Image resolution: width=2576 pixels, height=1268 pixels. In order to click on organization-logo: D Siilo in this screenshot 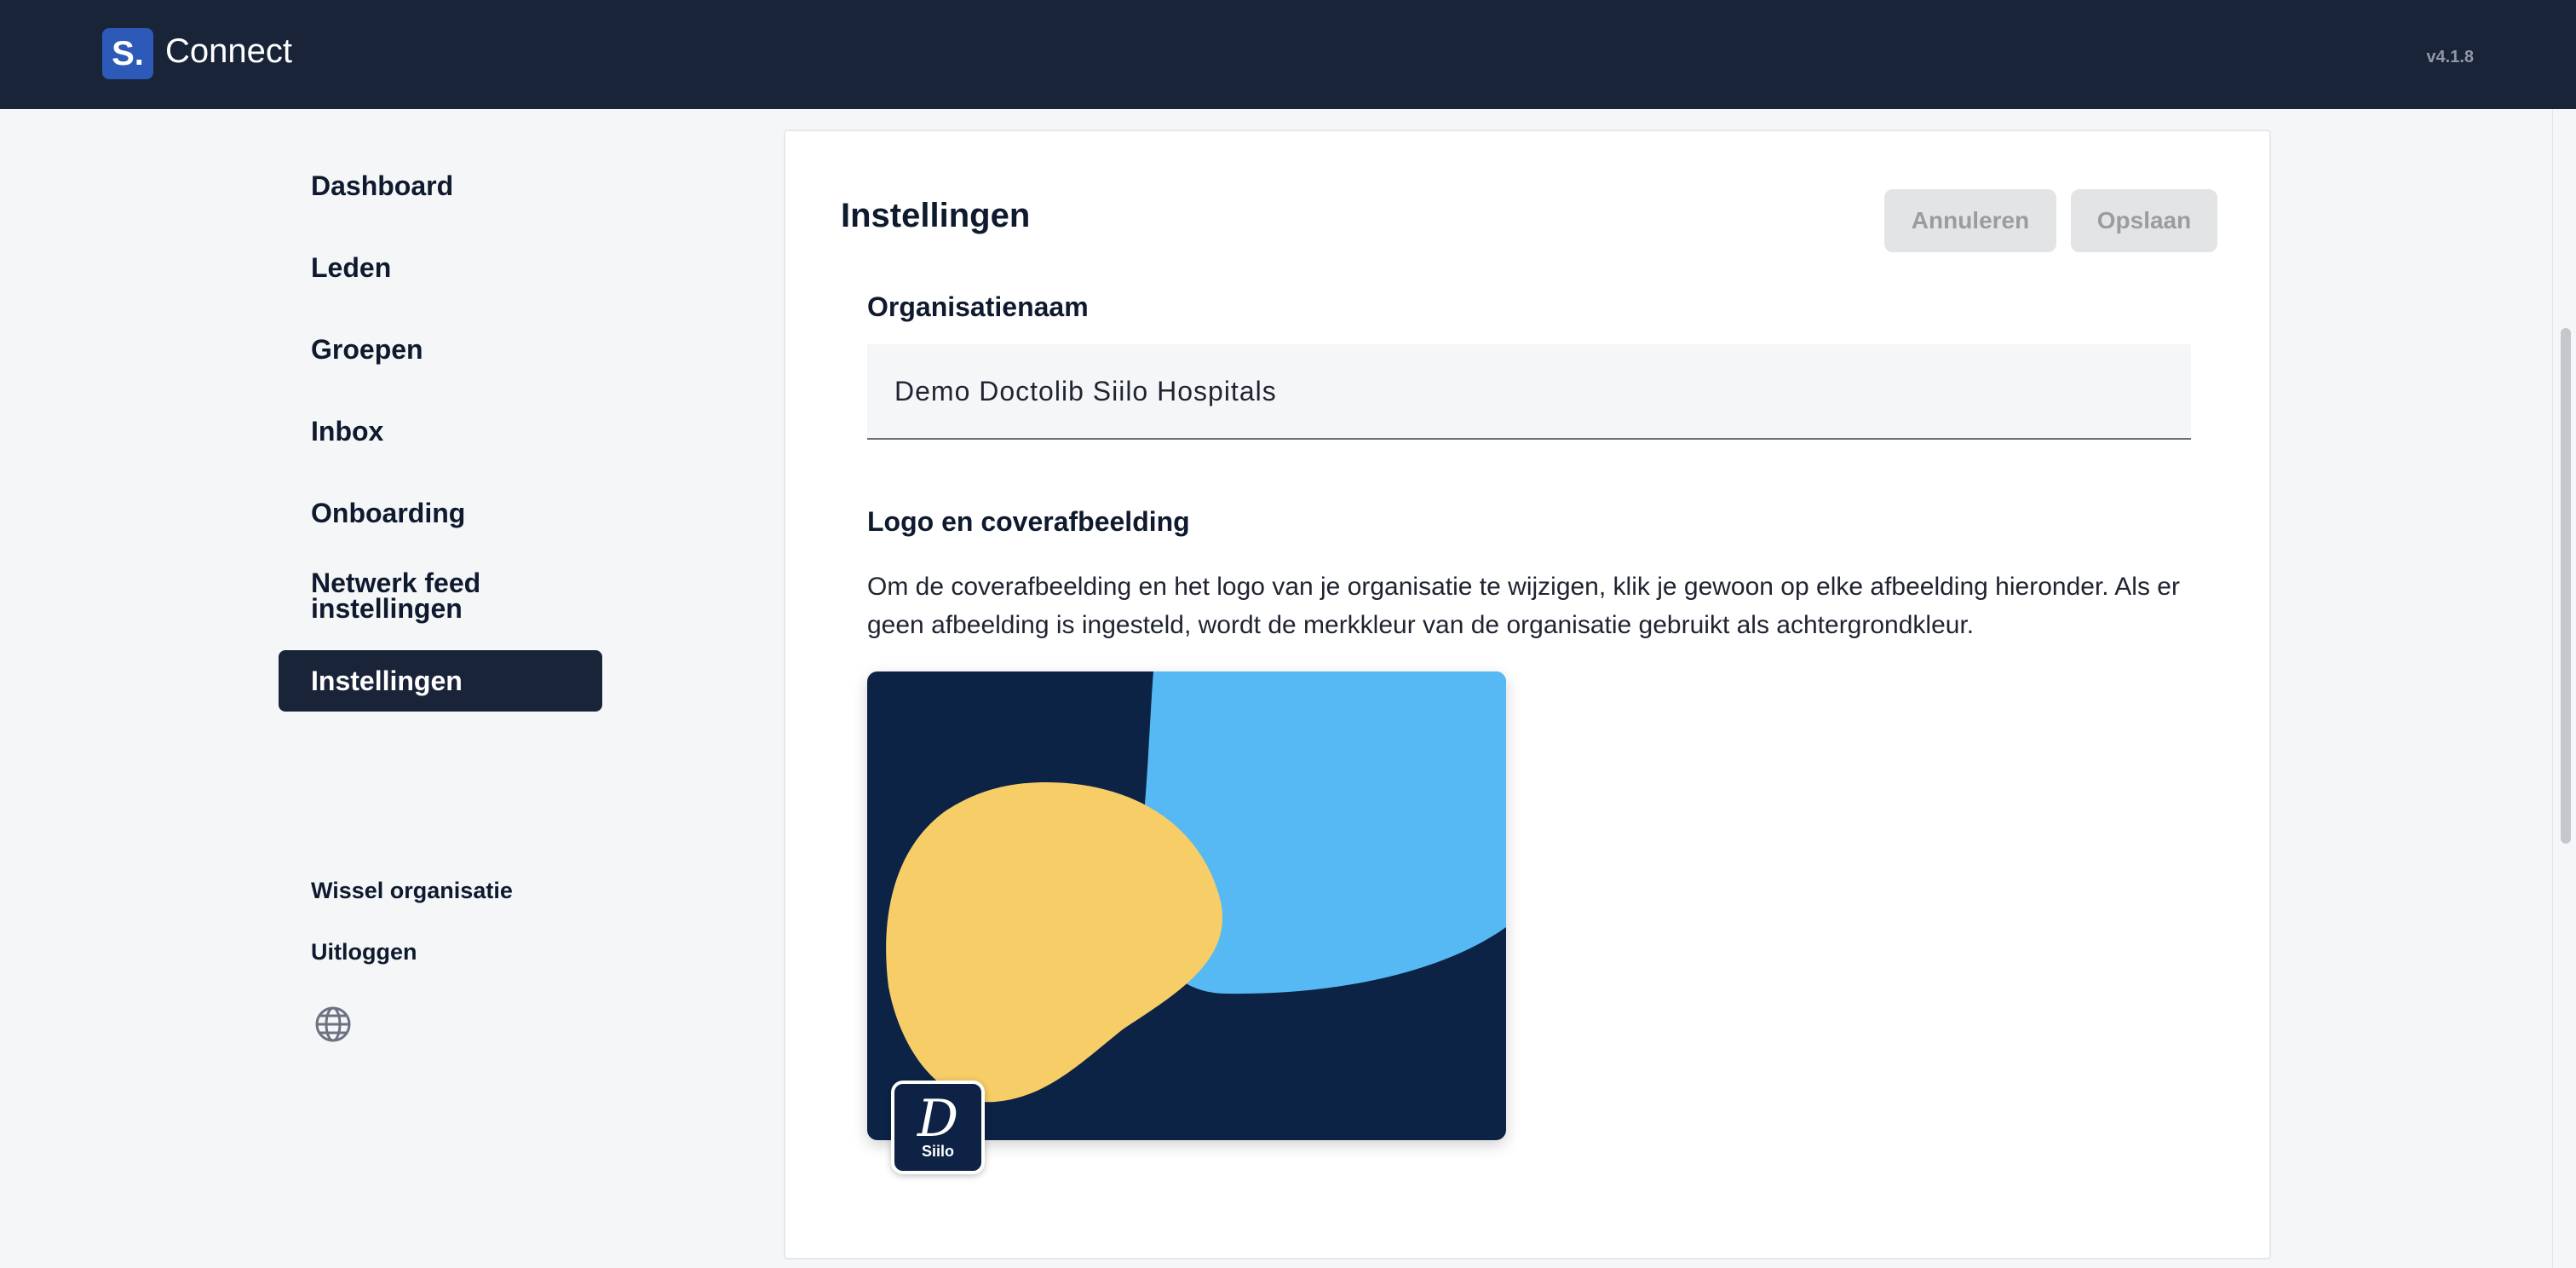, I will do `click(938, 1127)`.